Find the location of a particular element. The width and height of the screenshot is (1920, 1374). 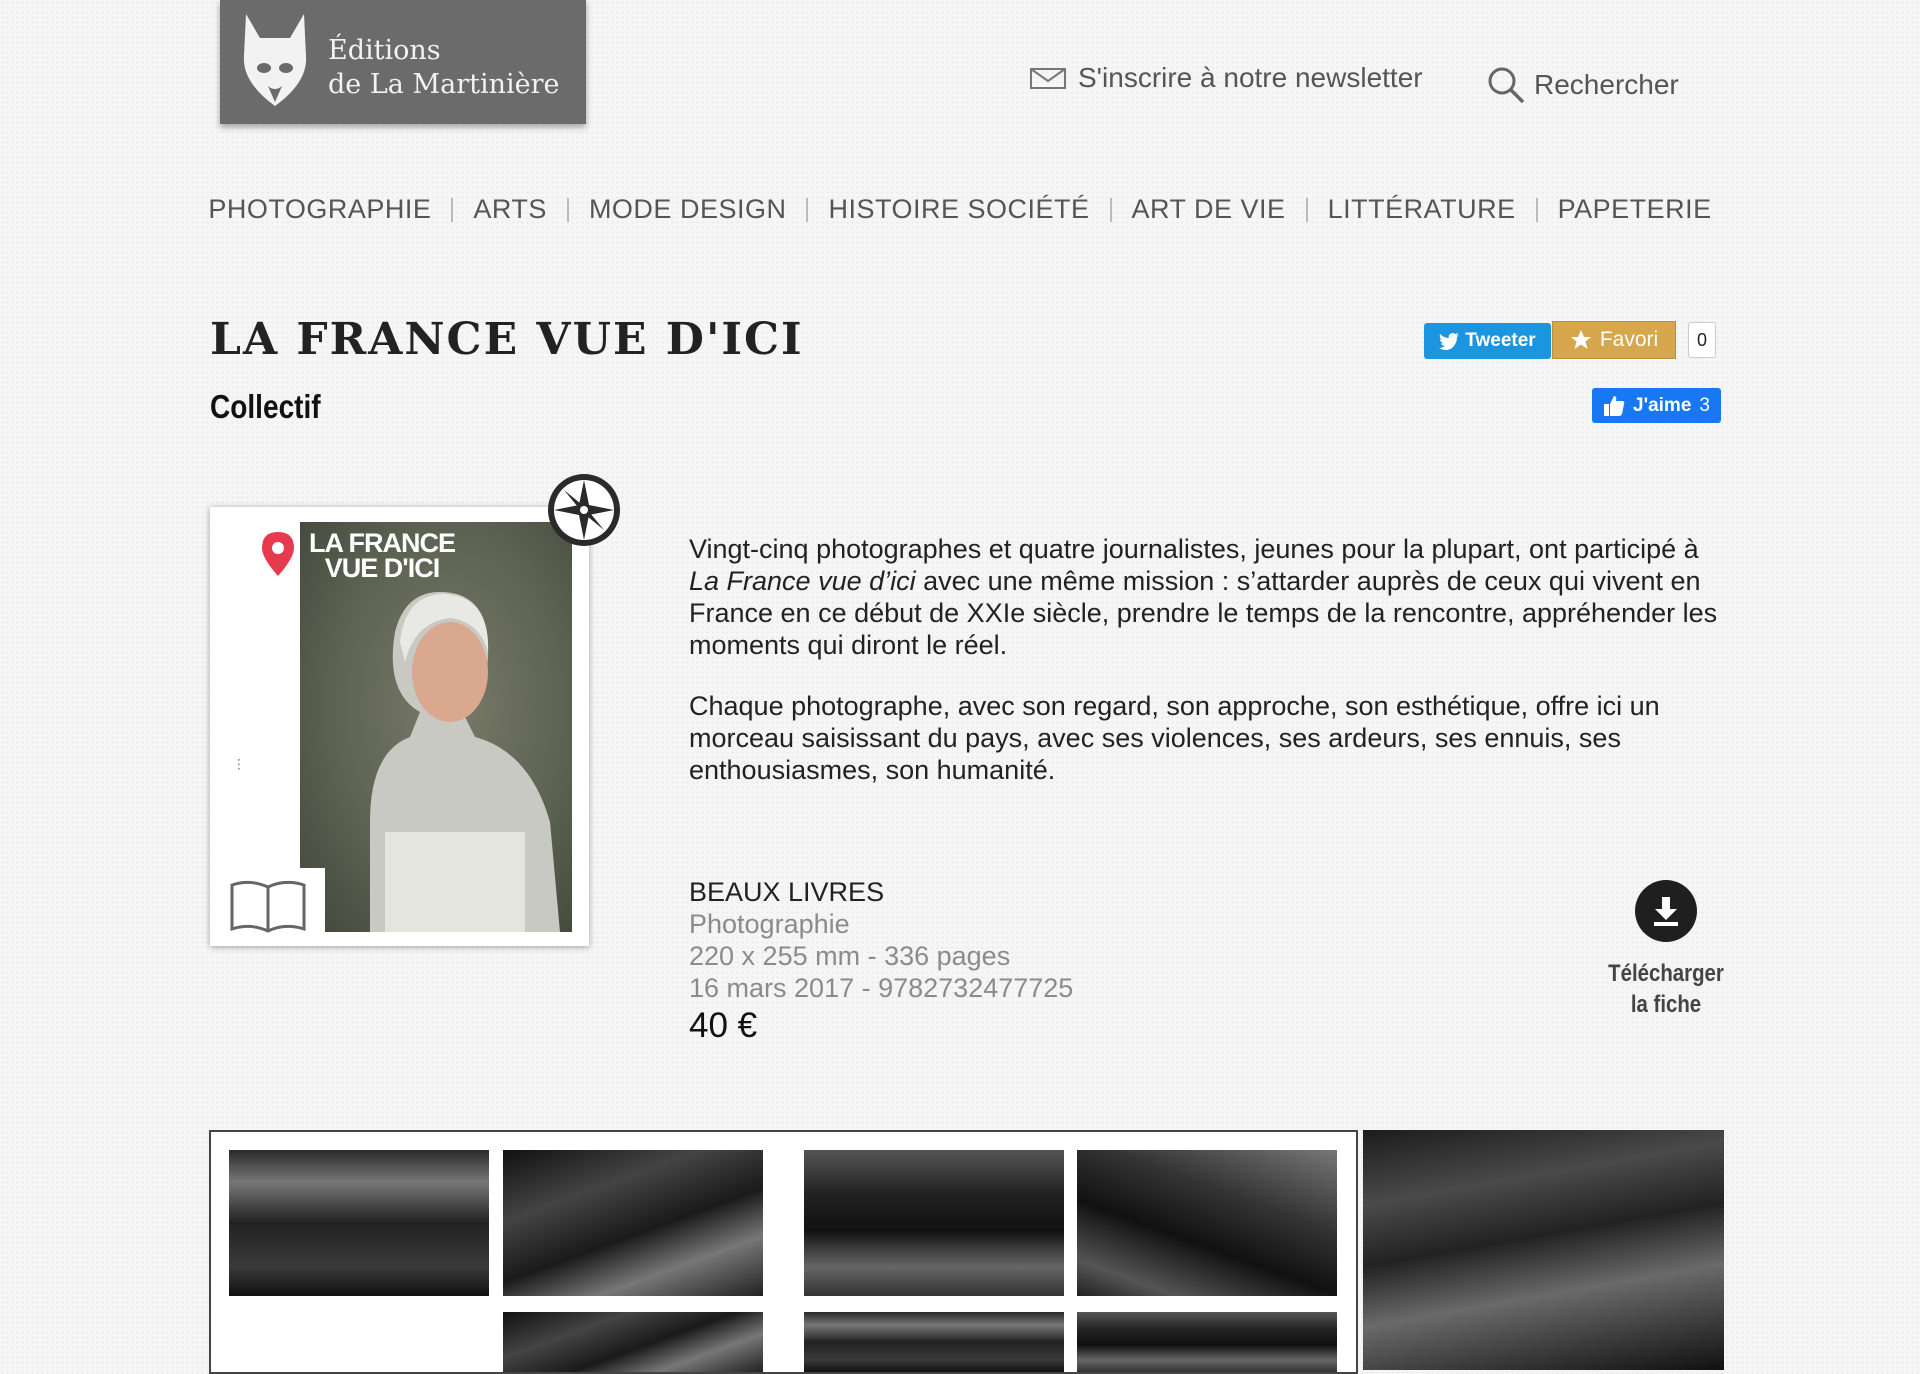

tweet-button: Tweeter is located at coordinates (1487, 341).